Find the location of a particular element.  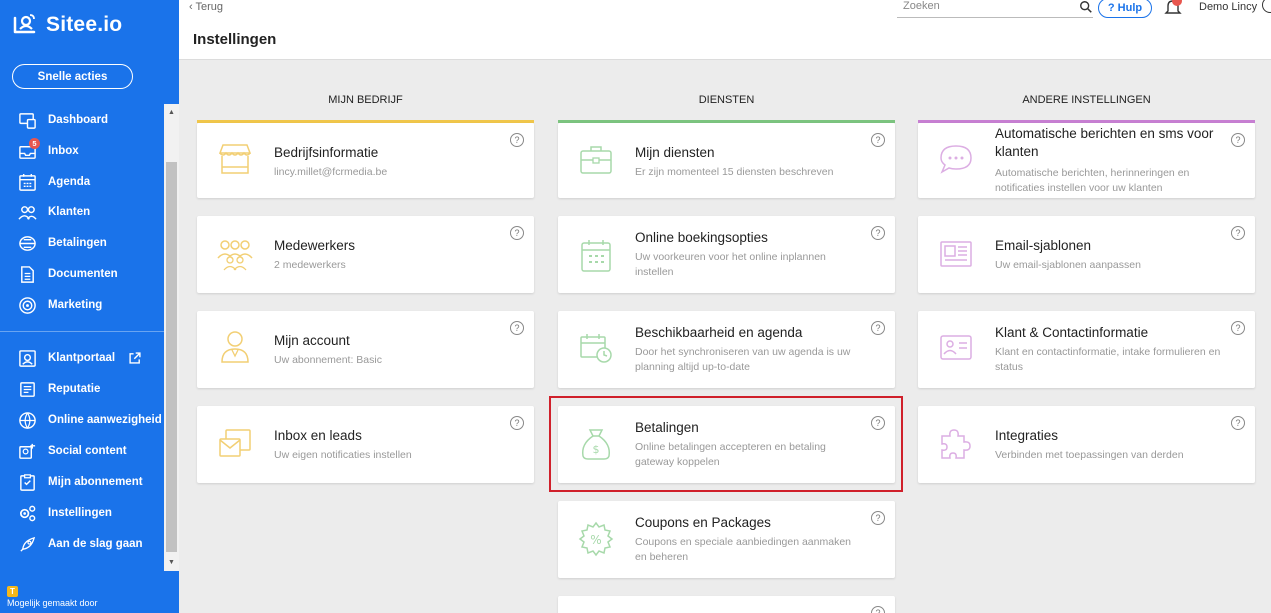

card-title: Online boekingsopties is located at coordinates (701, 237).